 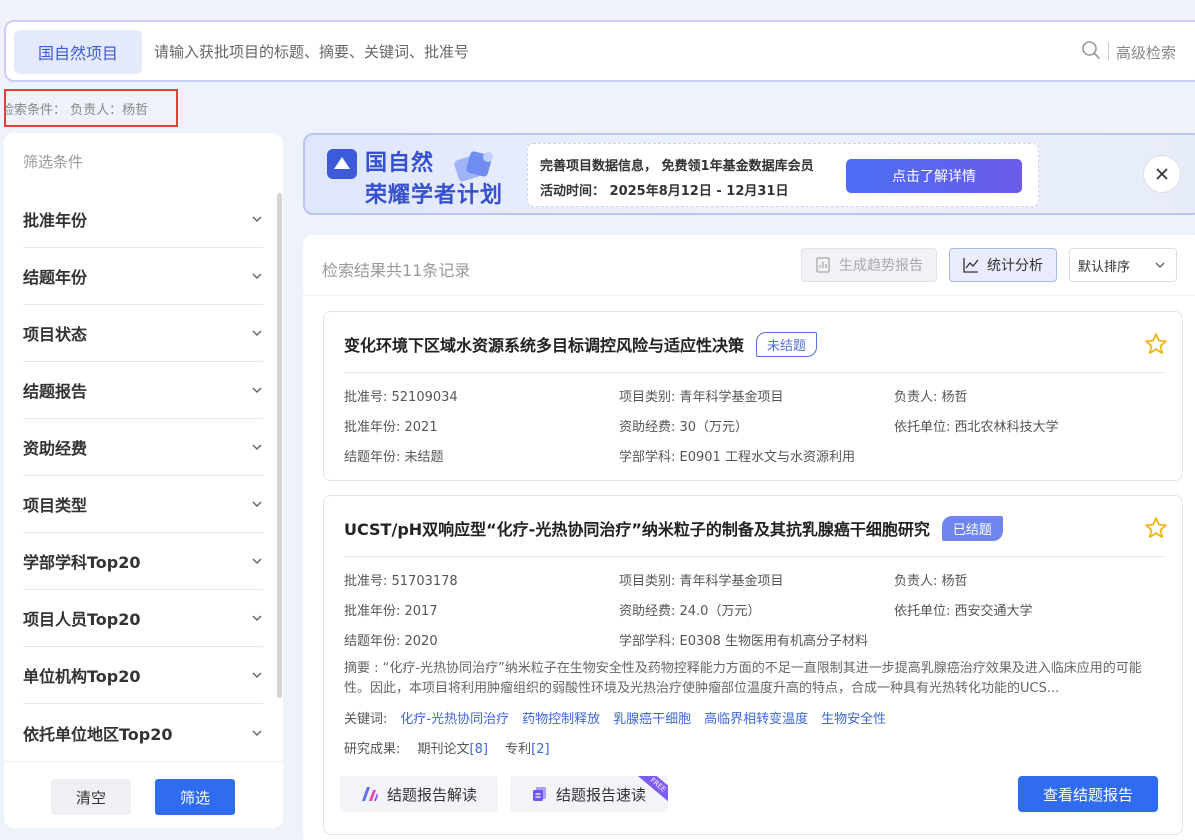 What do you see at coordinates (372, 749) in the screenshot?
I see `outputs-label: 研究成果:` at bounding box center [372, 749].